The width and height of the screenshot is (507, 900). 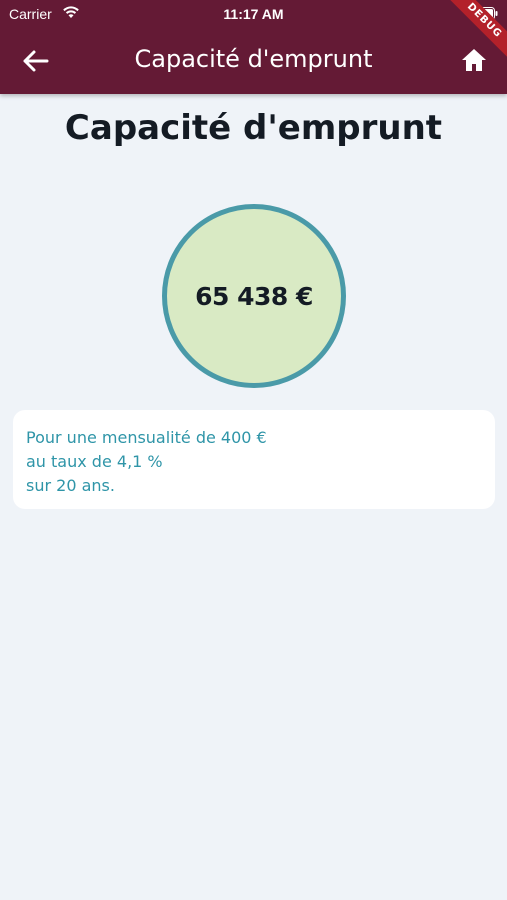 I want to click on borrowing-capacity-value: 65 438 €, so click(x=254, y=296).